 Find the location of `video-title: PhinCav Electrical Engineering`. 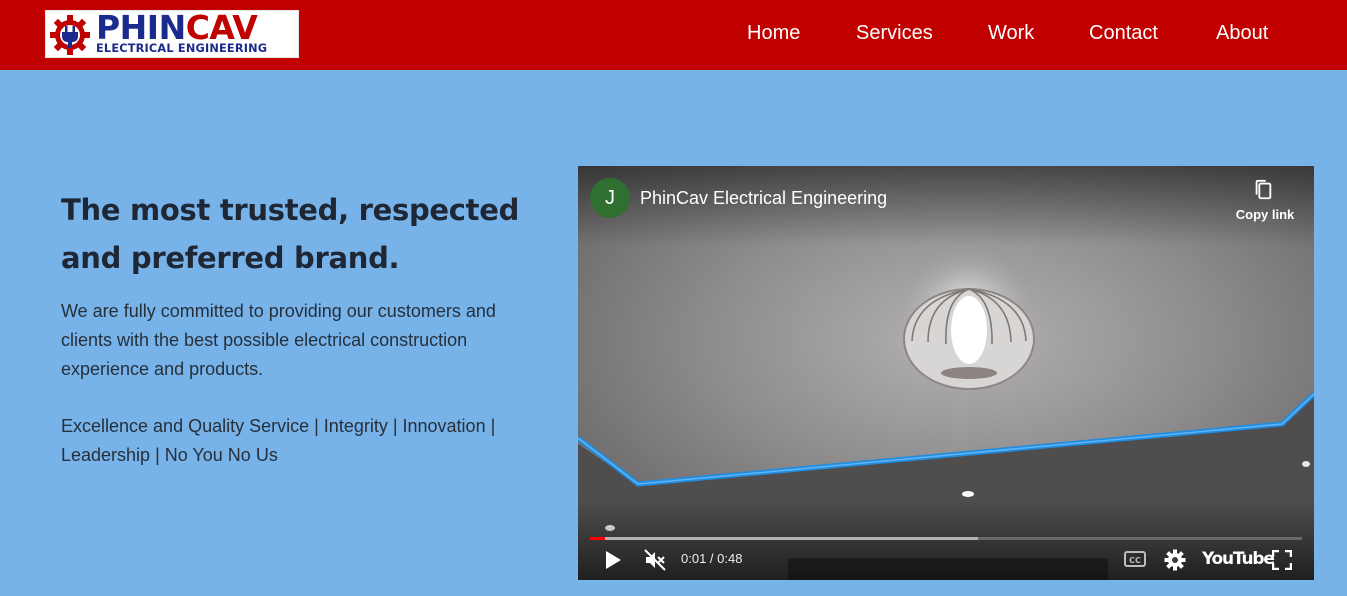

video-title: PhinCav Electrical Engineering is located at coordinates (763, 198).